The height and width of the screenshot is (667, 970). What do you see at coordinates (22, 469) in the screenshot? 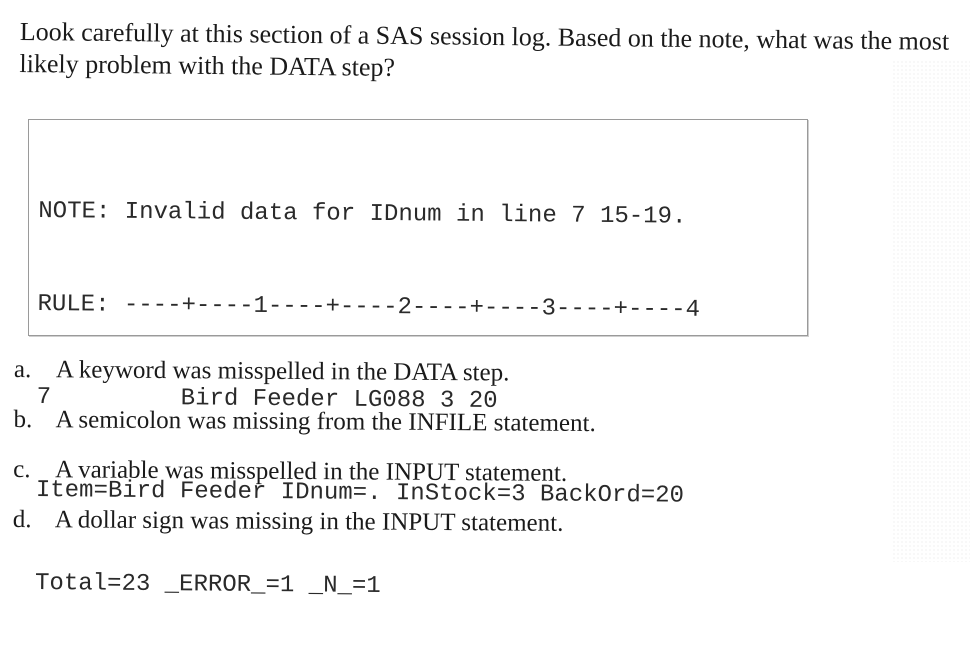
I see `option-letter: c.` at bounding box center [22, 469].